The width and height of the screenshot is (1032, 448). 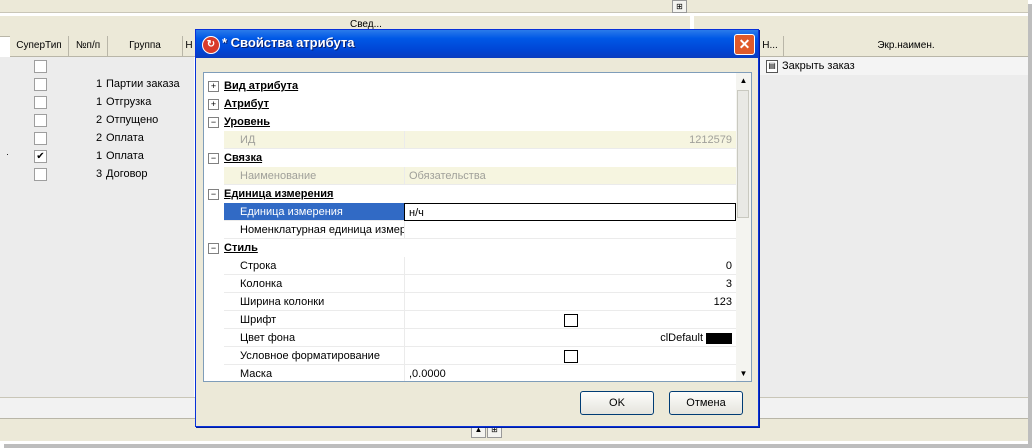 What do you see at coordinates (719, 338) in the screenshot?
I see `color-swatch-icon` at bounding box center [719, 338].